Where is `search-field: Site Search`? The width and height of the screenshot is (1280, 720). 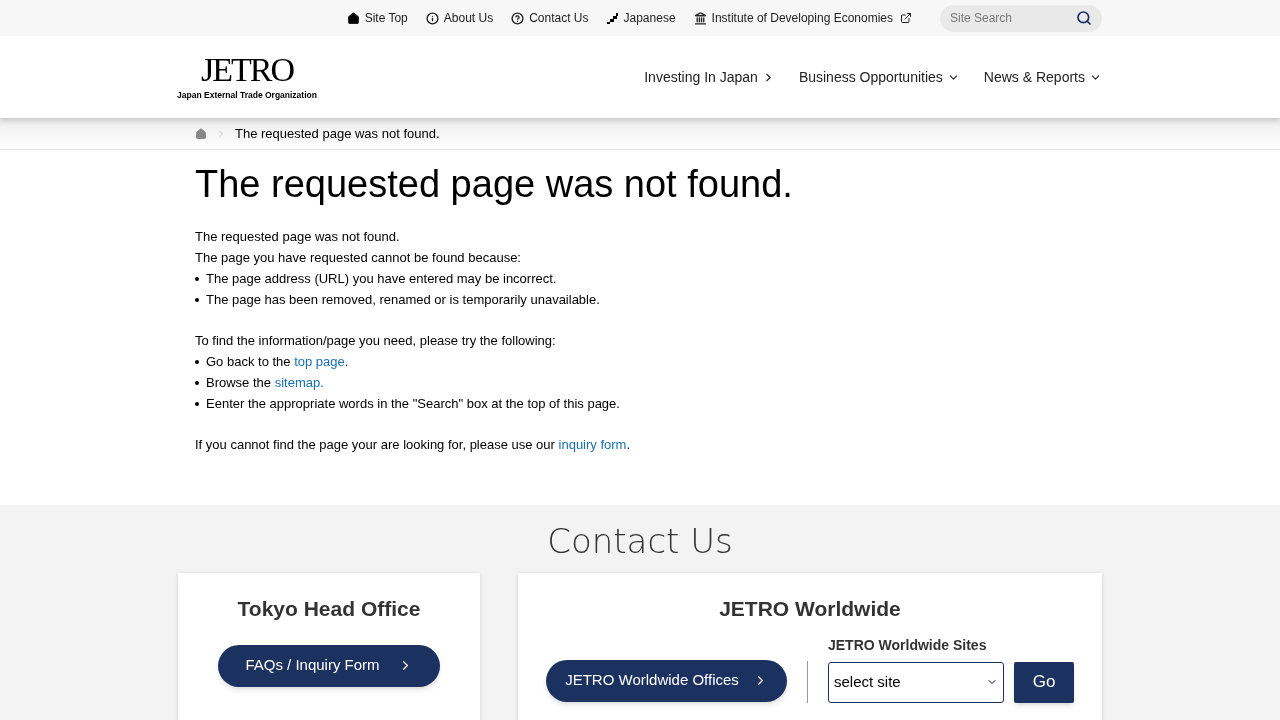 search-field: Site Search is located at coordinates (1021, 18).